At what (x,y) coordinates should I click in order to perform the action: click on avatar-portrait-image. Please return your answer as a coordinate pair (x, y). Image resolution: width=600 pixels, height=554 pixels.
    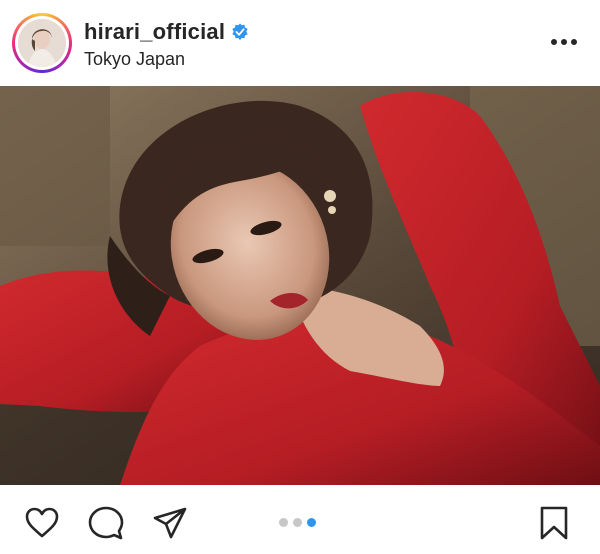
    Looking at the image, I should click on (42, 43).